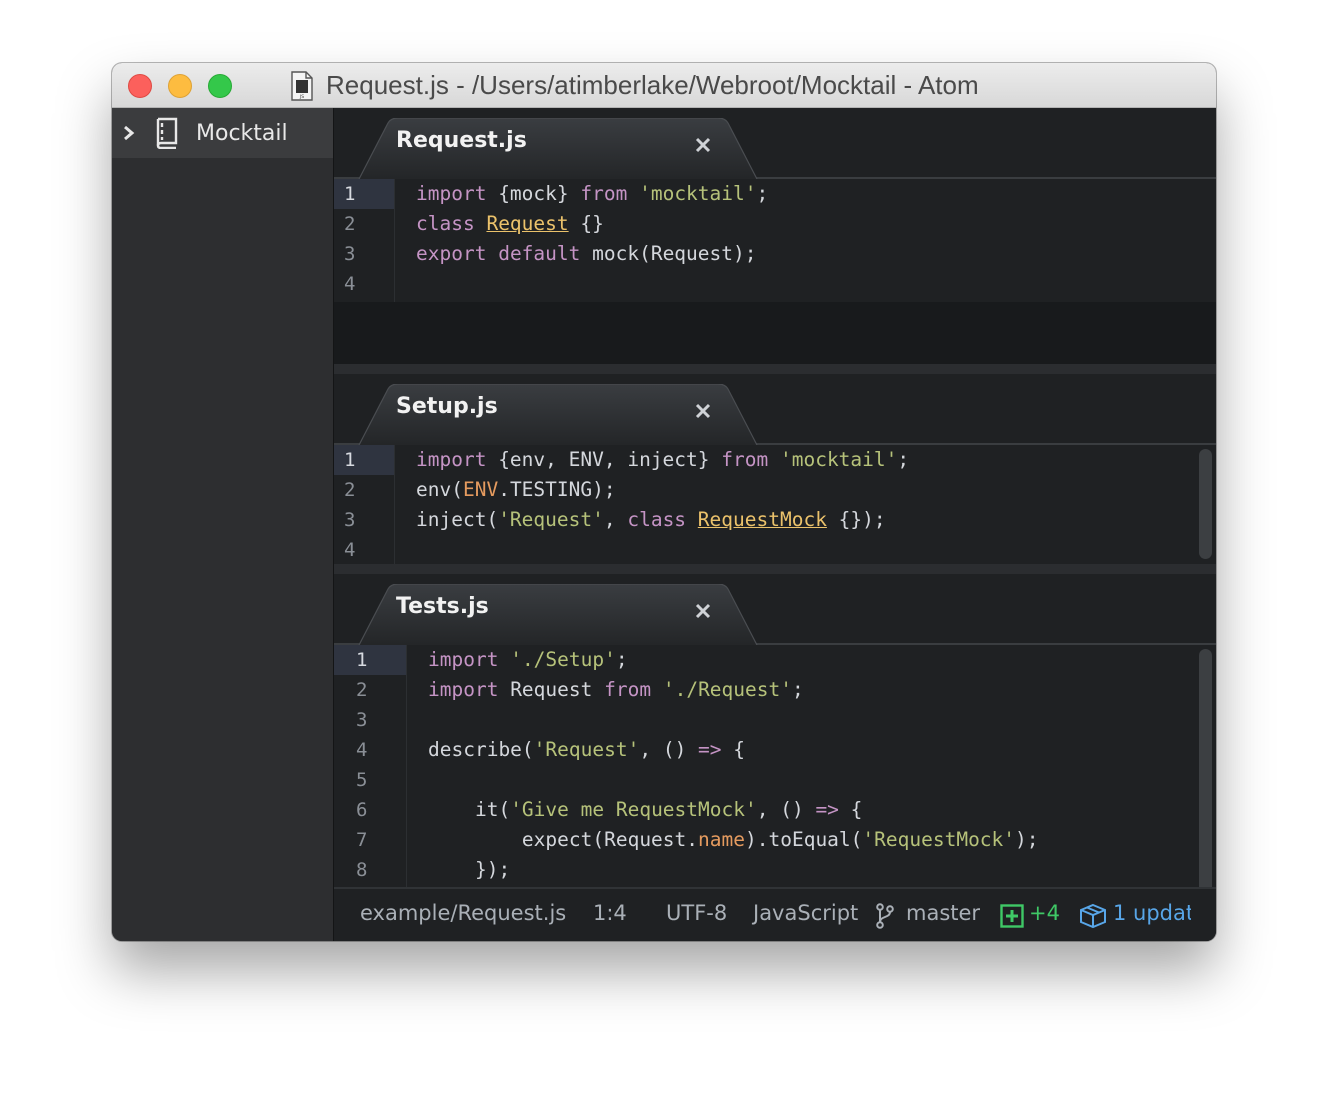  Describe the element at coordinates (129, 133) in the screenshot. I see `chevron-right-icon` at that location.